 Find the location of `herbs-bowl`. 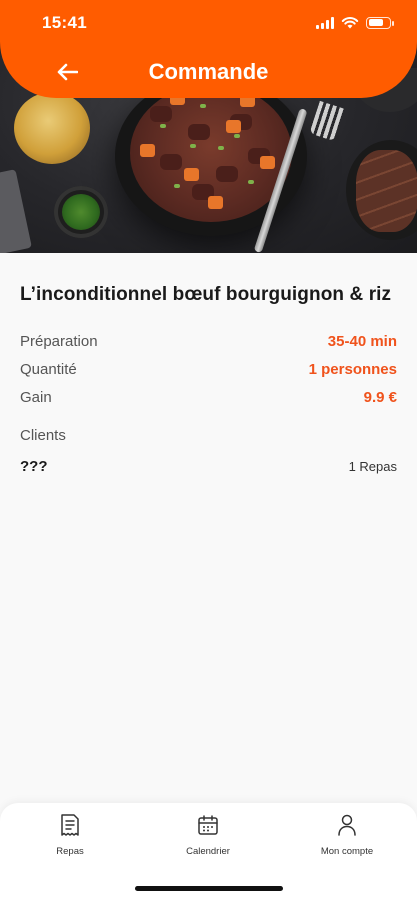

herbs-bowl is located at coordinates (81, 212).